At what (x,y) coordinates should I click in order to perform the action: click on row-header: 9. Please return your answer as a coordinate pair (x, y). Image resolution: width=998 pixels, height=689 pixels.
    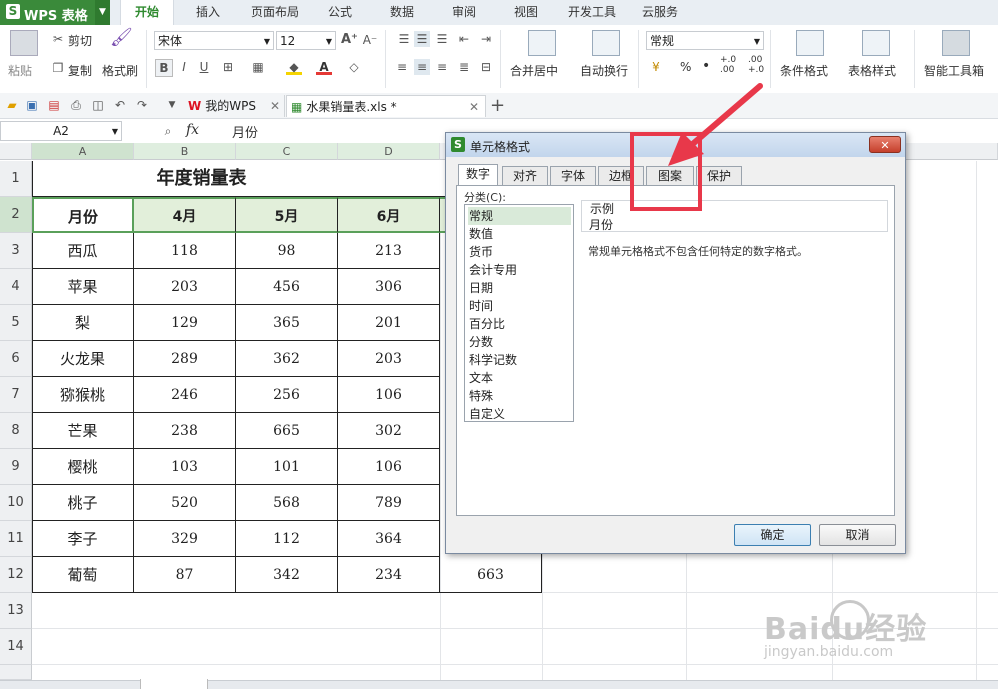
    Looking at the image, I should click on (16, 467).